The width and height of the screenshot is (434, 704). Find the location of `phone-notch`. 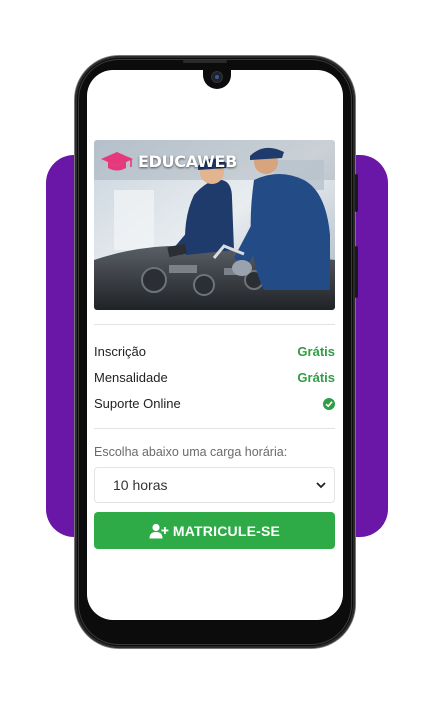

phone-notch is located at coordinates (217, 79).